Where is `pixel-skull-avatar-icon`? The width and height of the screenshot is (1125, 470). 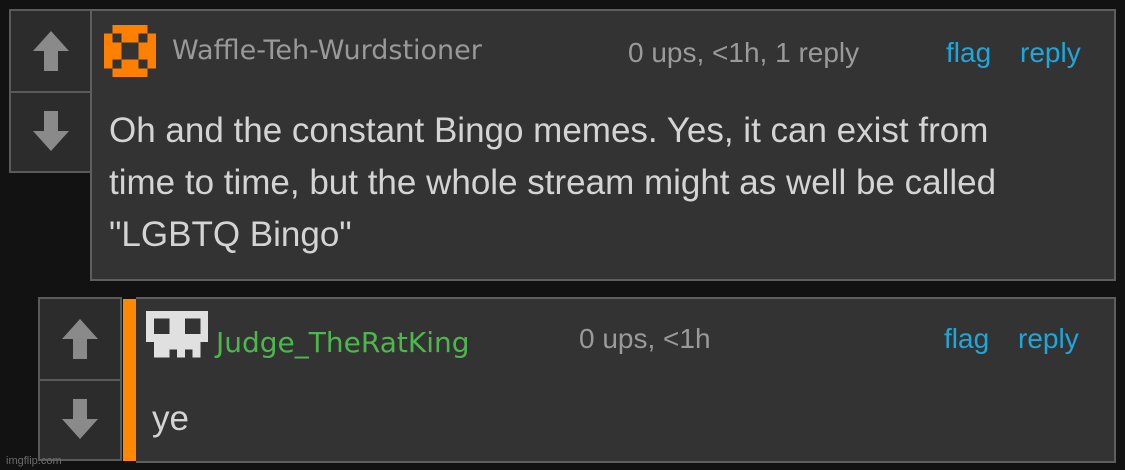 pixel-skull-avatar-icon is located at coordinates (177, 336).